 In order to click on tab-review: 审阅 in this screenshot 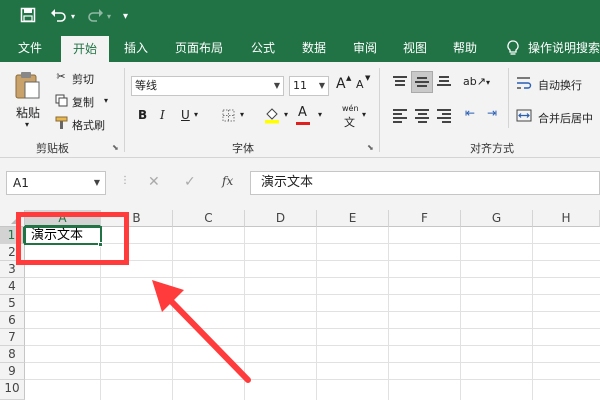, I will do `click(365, 48)`.